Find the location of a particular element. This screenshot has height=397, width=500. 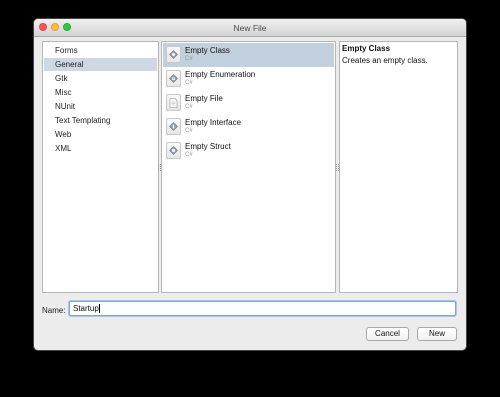

template-name: Empty Interface is located at coordinates (213, 122).